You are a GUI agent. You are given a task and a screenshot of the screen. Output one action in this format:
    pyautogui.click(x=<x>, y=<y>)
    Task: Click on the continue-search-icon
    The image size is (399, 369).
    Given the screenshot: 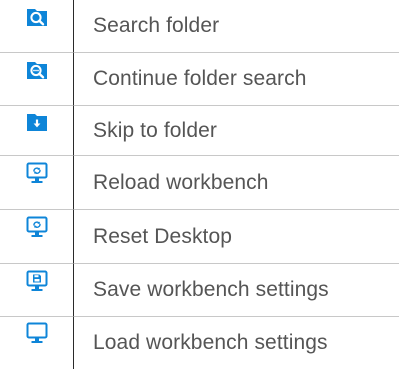 What is the action you would take?
    pyautogui.click(x=37, y=70)
    